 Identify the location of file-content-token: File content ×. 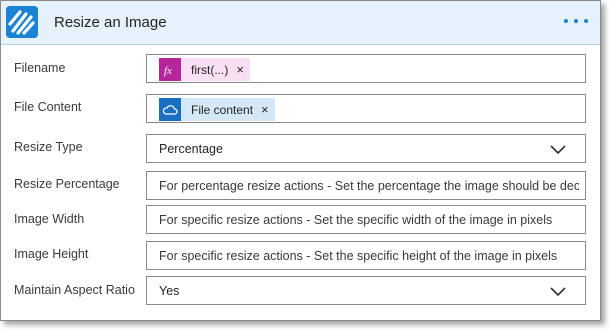
(217, 109).